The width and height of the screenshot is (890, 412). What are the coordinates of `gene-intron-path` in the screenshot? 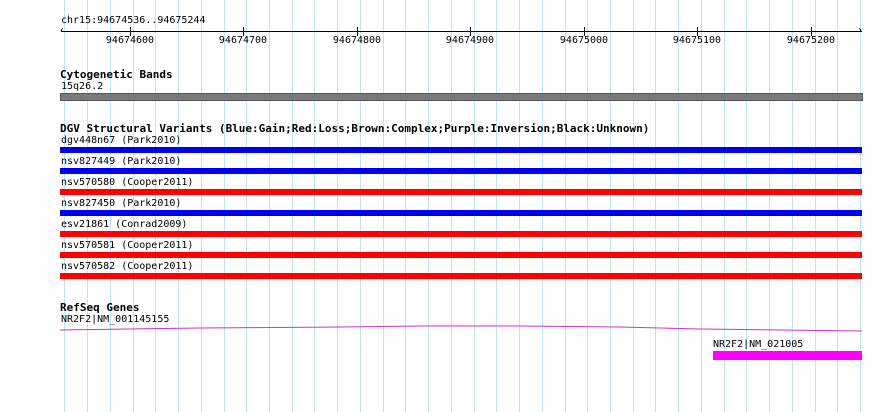 It's located at (461, 328).